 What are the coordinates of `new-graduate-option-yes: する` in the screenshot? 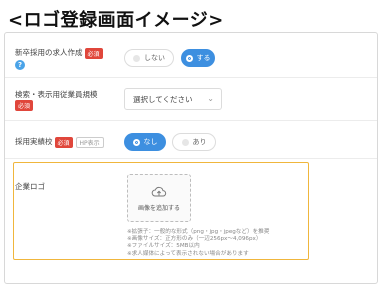 It's located at (198, 58).